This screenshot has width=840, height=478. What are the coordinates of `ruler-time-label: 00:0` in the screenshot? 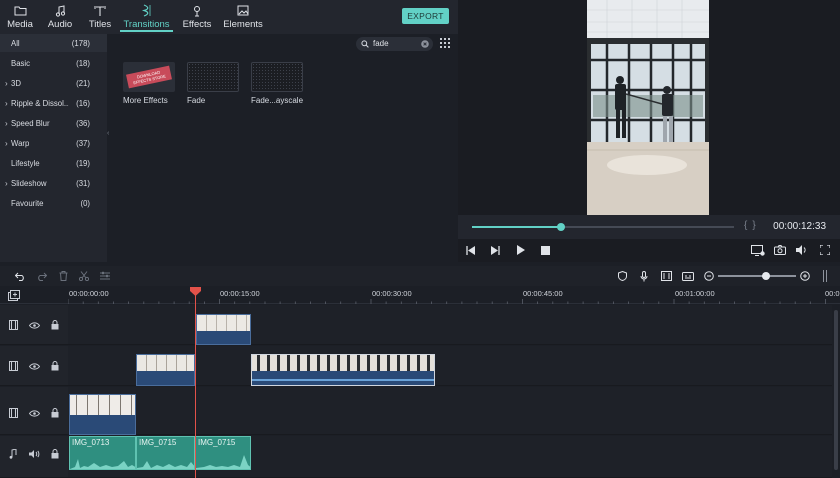 It's located at (832, 293).